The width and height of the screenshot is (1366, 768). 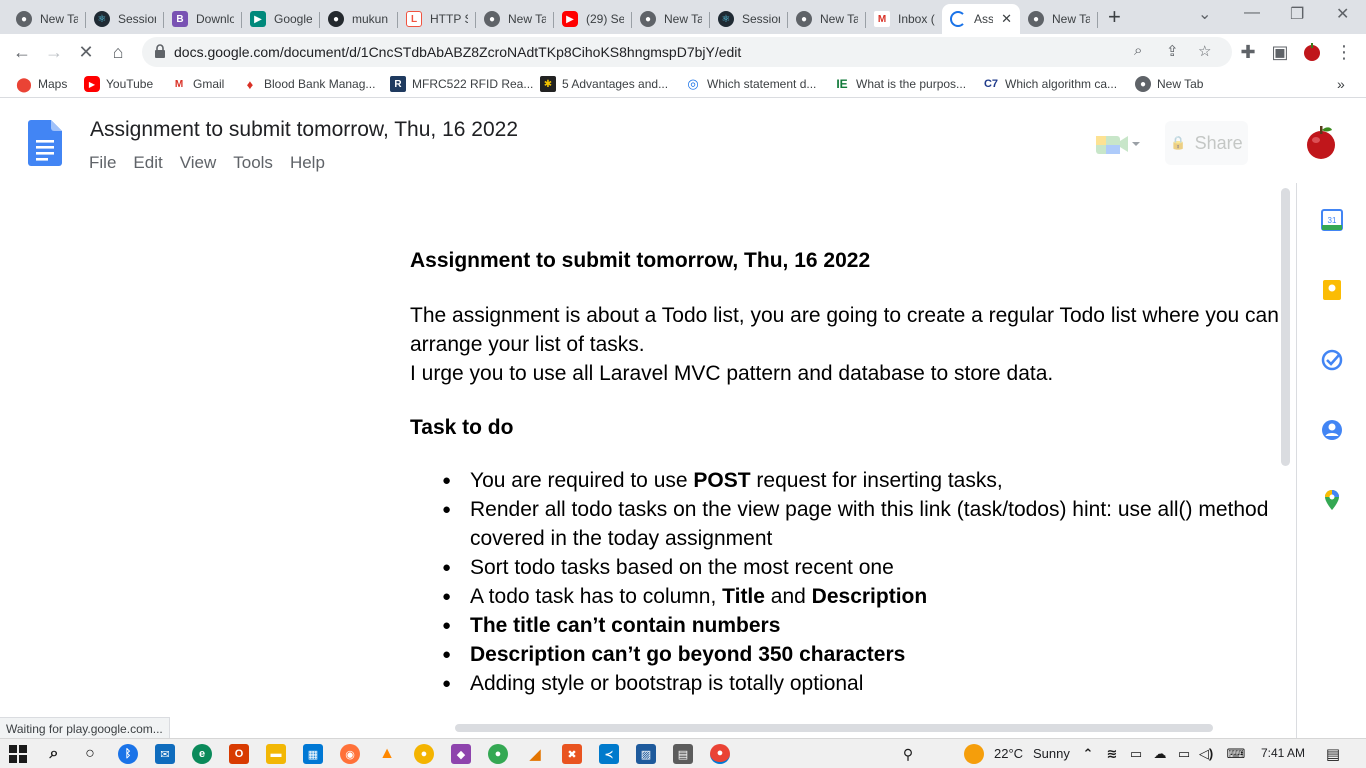 What do you see at coordinates (1332, 220) in the screenshot?
I see `calendar-icon: 31` at bounding box center [1332, 220].